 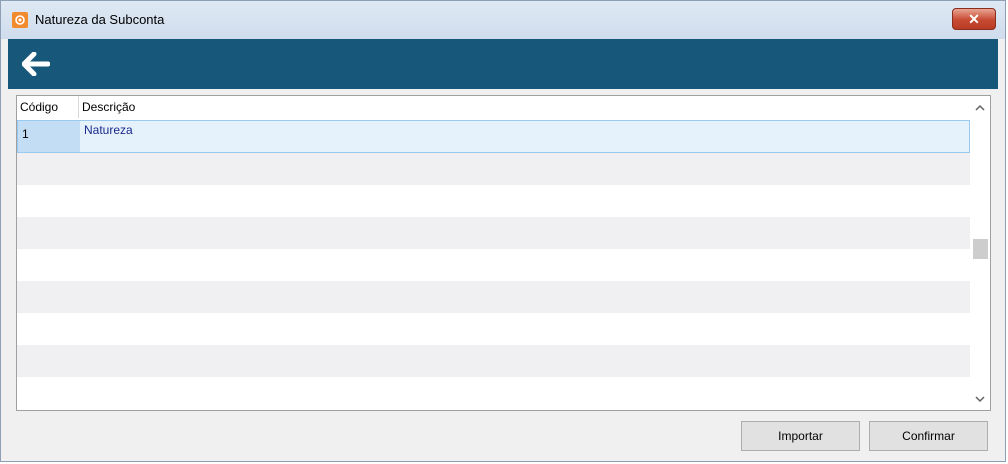 What do you see at coordinates (49, 136) in the screenshot?
I see `cell-codigo: 1` at bounding box center [49, 136].